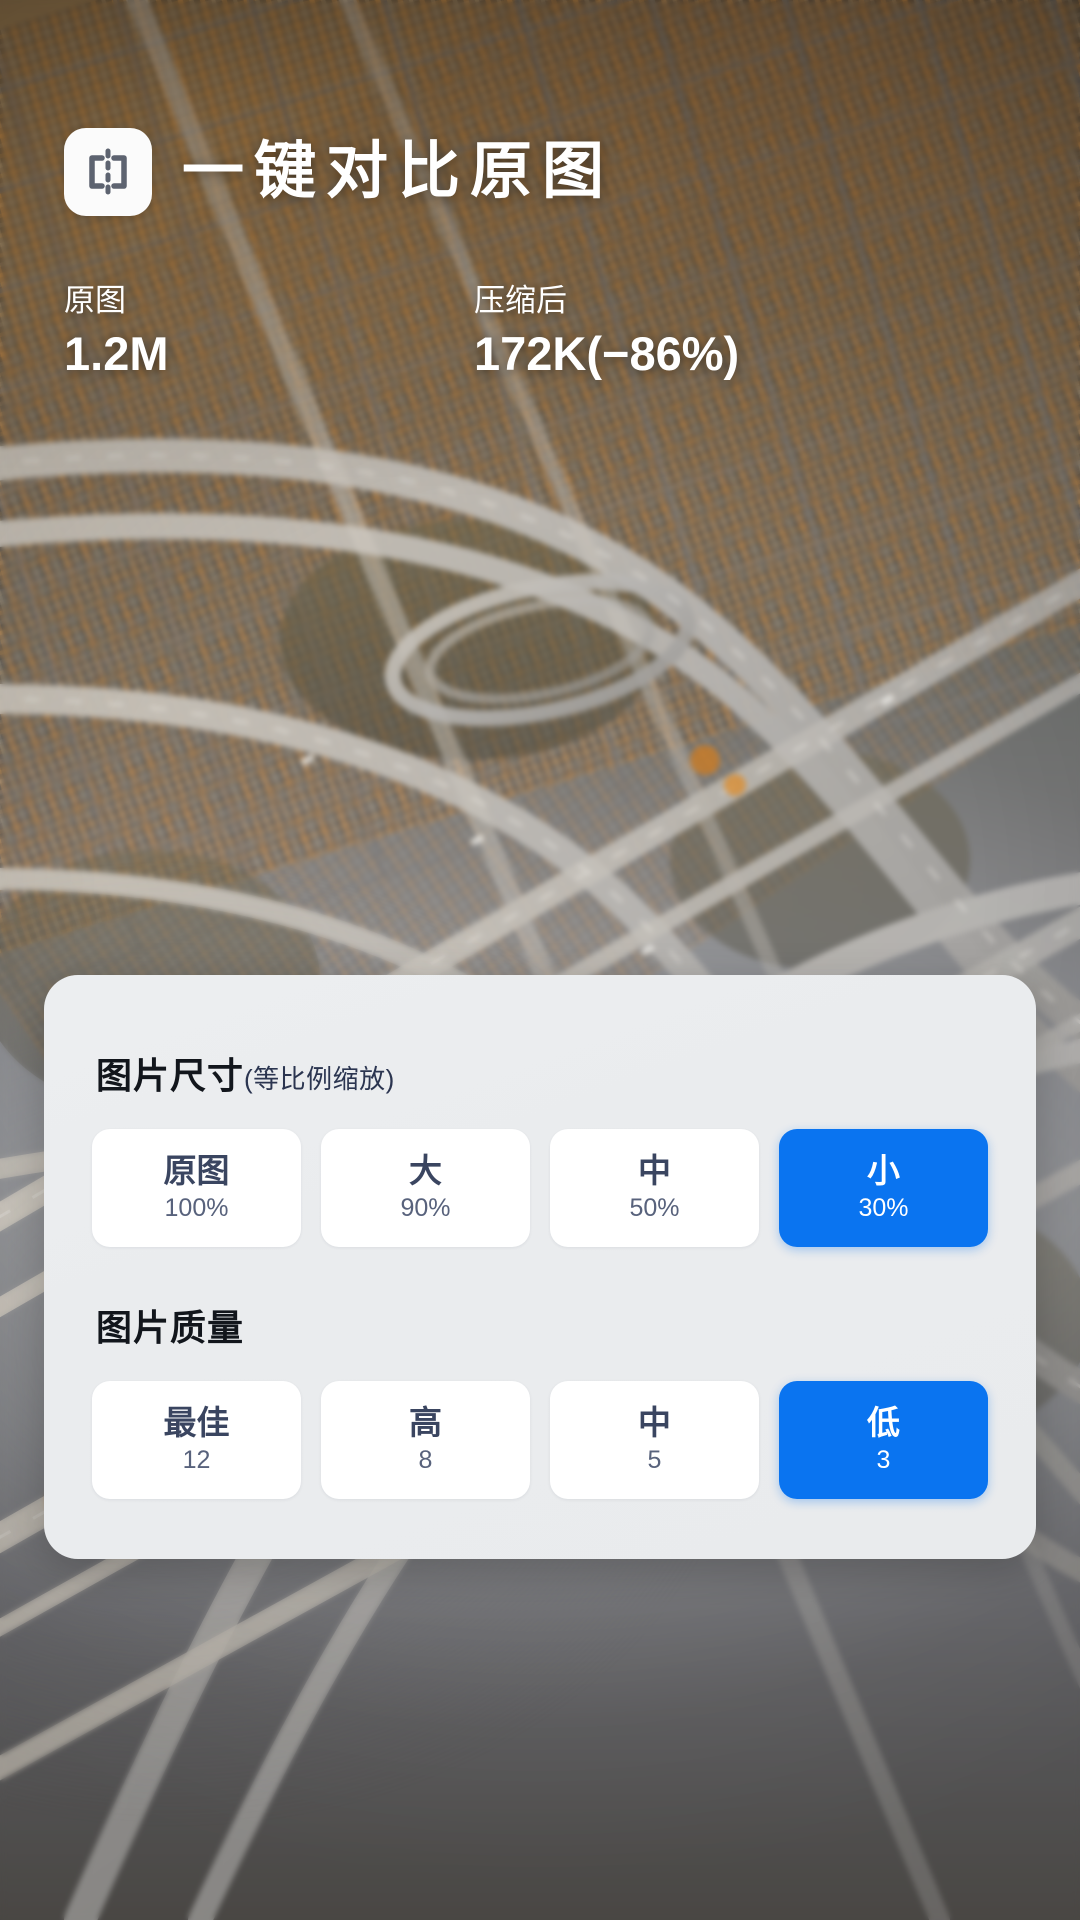 The height and width of the screenshot is (1920, 1080). I want to click on section-image-quality-heading: 图片质量, so click(542, 1325).